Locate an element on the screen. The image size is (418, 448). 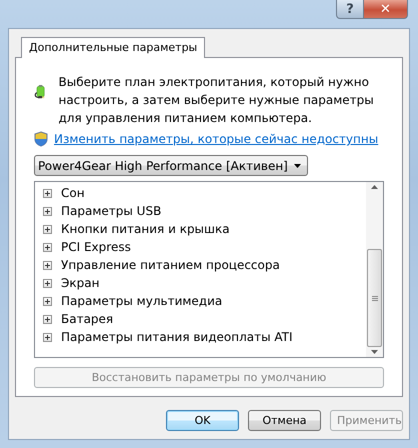
plan-dropdown: Power4Gear High Performance [Активен] is located at coordinates (171, 165).